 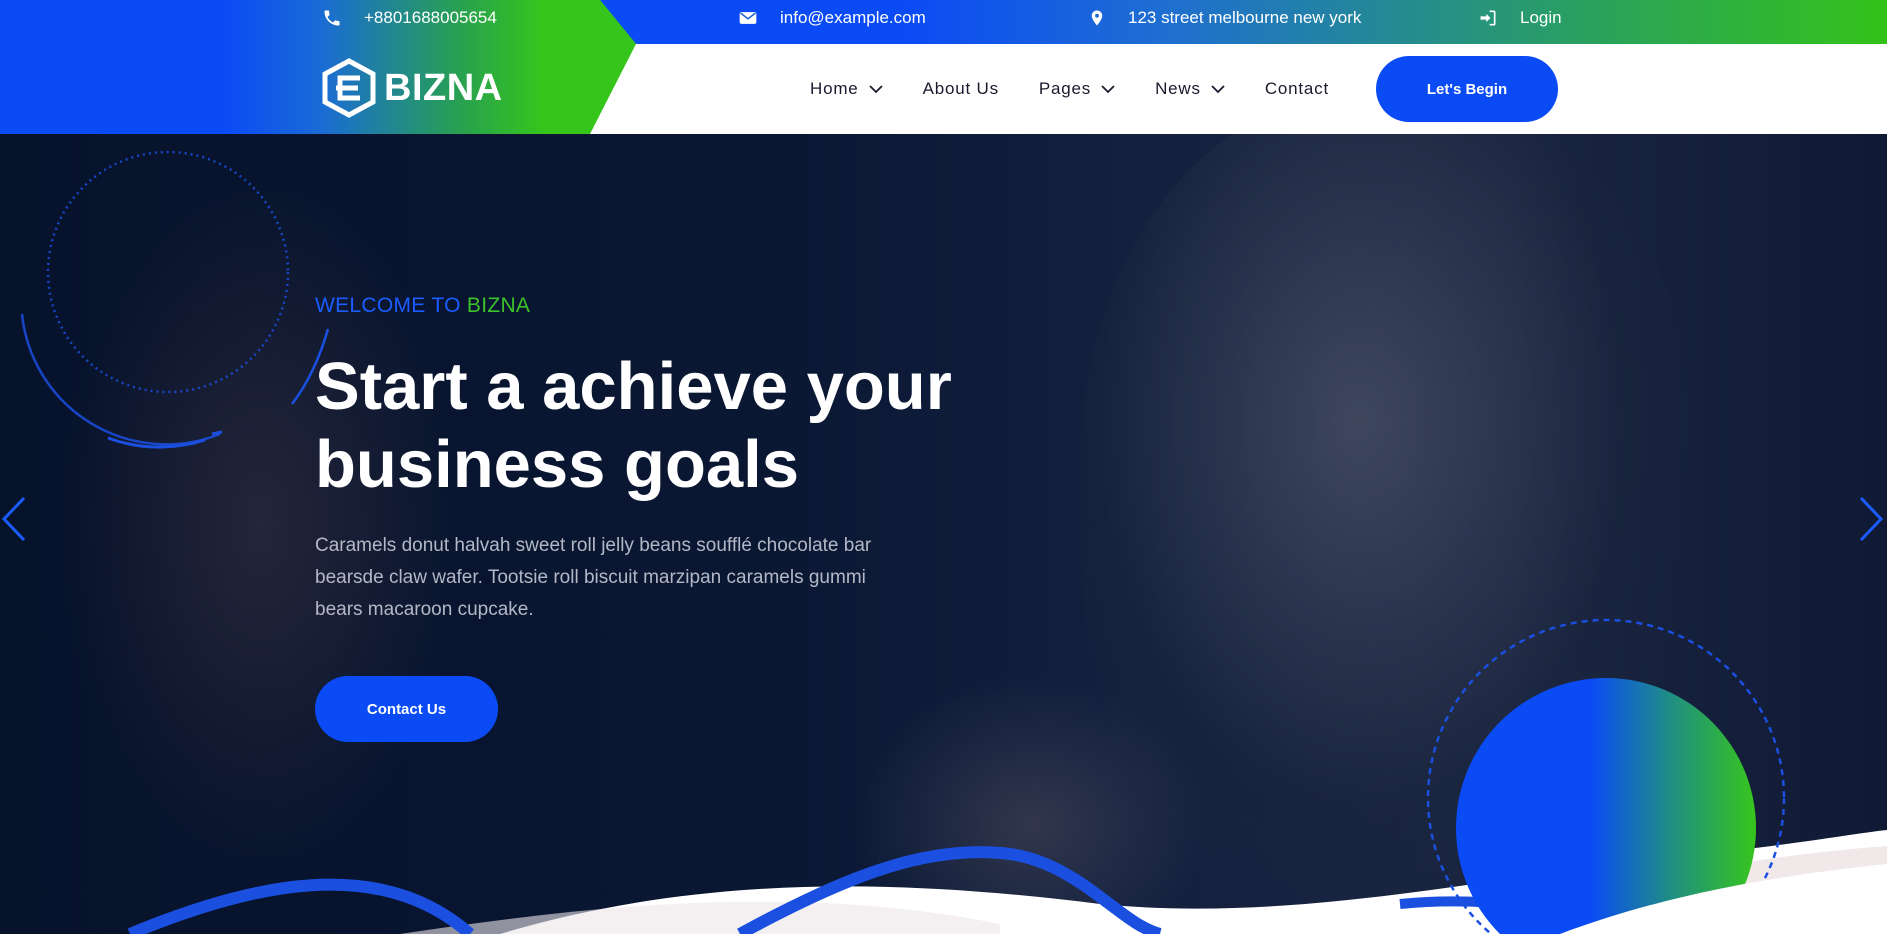 I want to click on lets-begin-button: Let's Begin, so click(x=1467, y=89).